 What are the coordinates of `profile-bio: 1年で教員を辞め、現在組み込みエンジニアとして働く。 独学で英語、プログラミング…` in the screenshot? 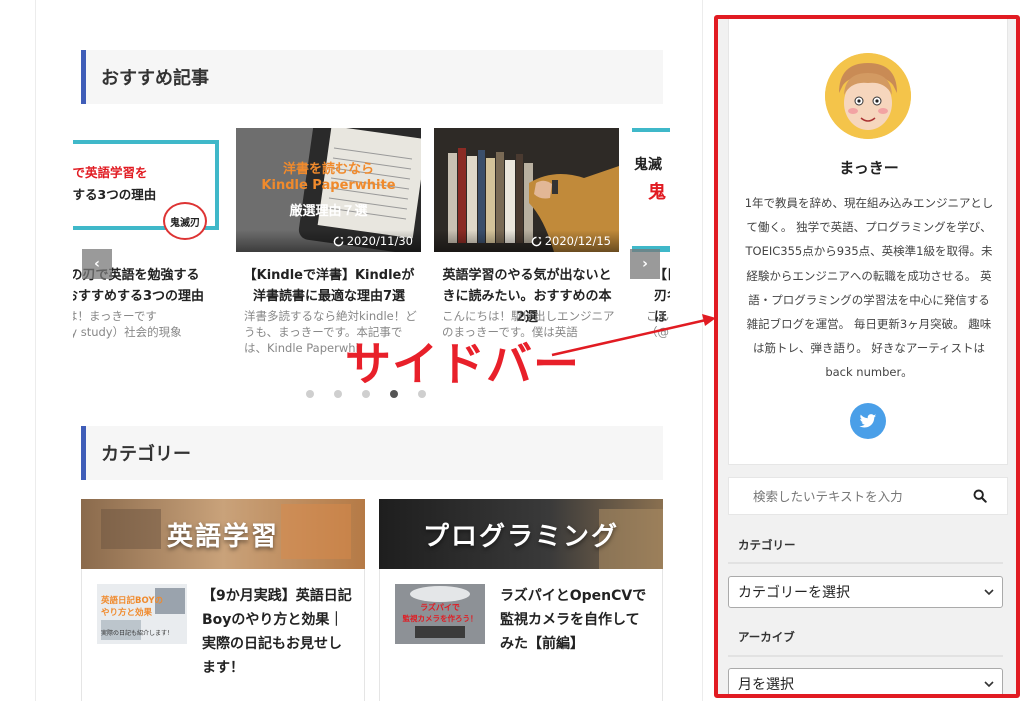 It's located at (869, 288).